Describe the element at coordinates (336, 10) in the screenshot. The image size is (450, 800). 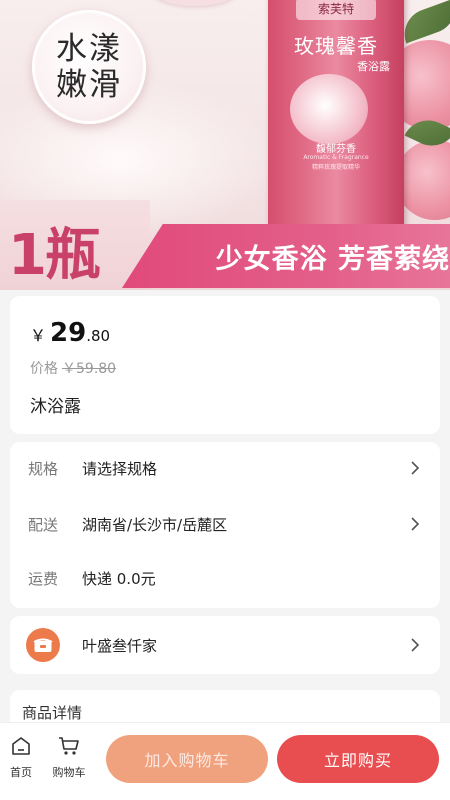
I see `bottle-brand: 索芙特` at that location.